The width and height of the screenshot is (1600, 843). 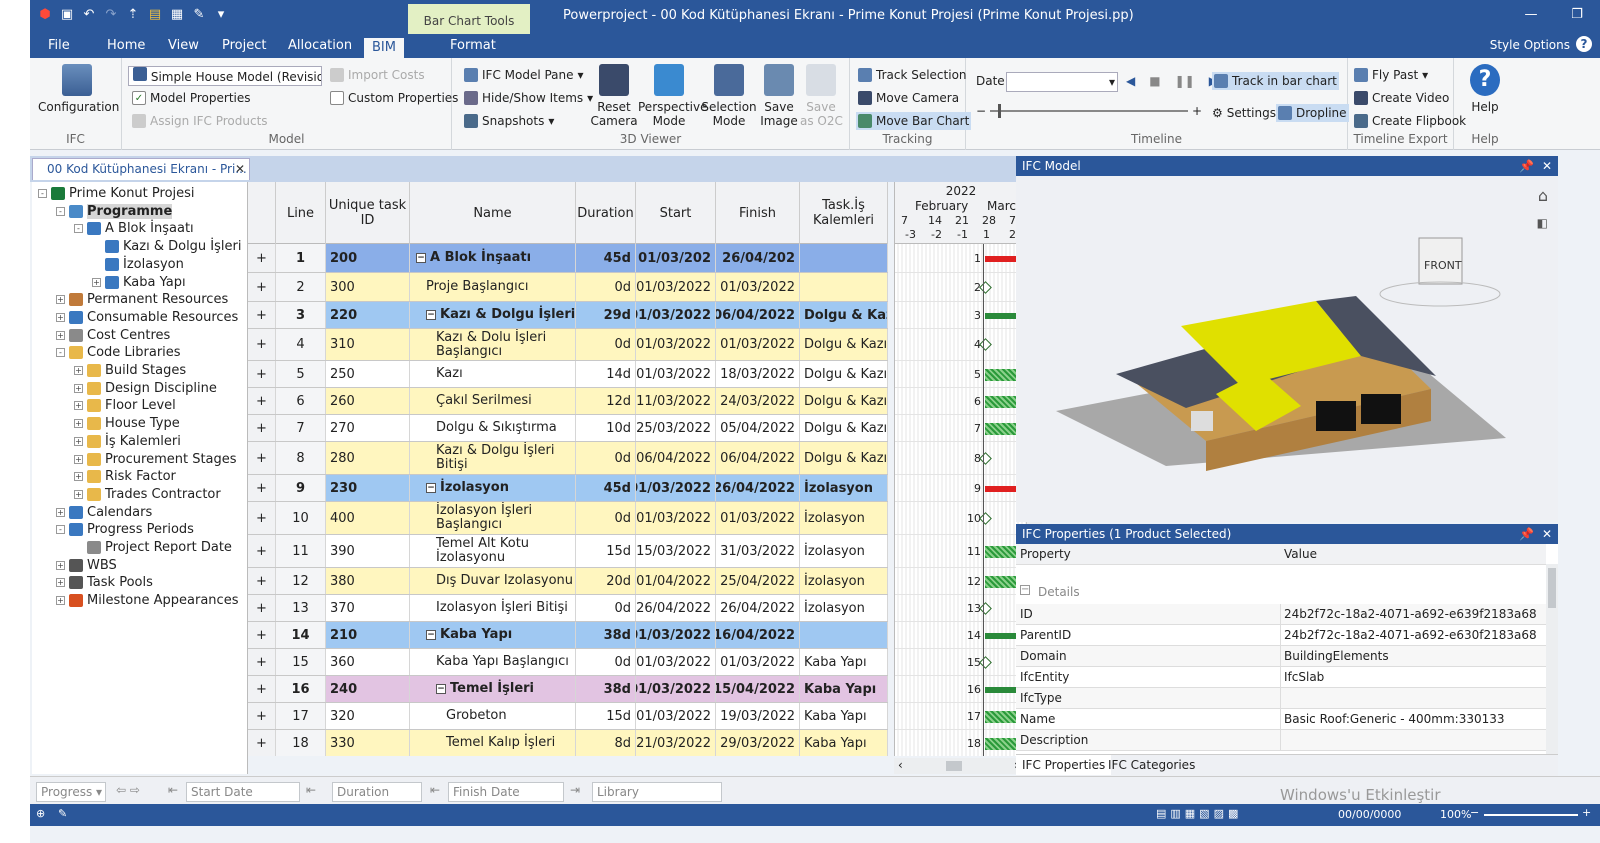 I want to click on tab-home: Home, so click(x=126, y=45).